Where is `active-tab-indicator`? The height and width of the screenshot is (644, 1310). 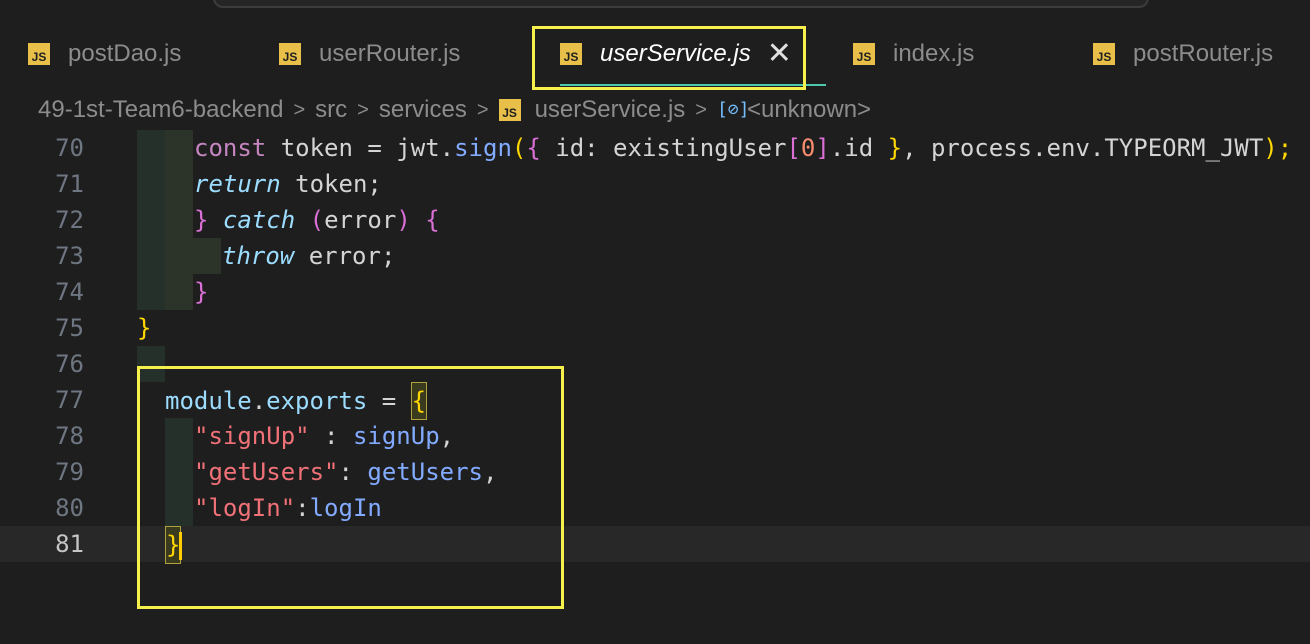 active-tab-indicator is located at coordinates (693, 85).